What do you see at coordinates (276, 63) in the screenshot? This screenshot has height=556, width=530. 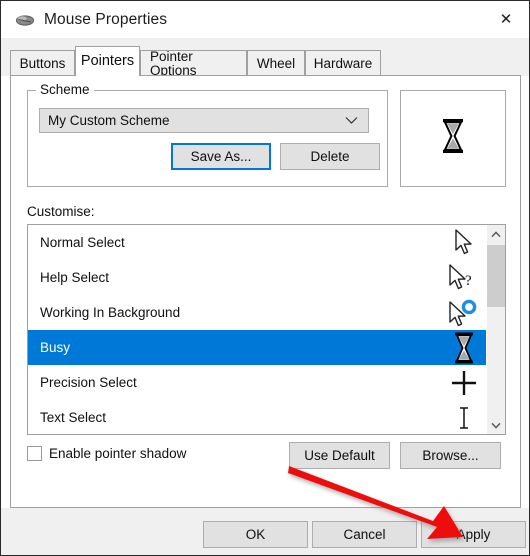 I see `tab-wheel: Wheel` at bounding box center [276, 63].